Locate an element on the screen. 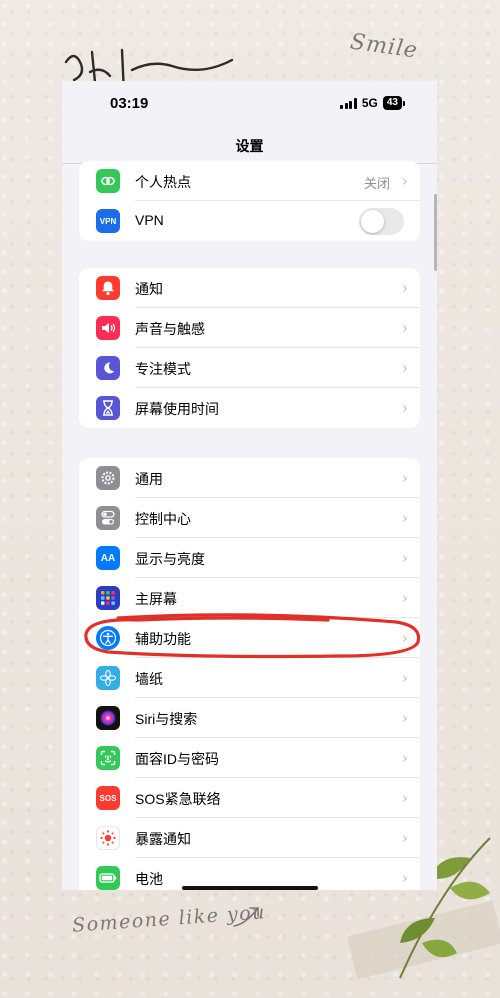 The image size is (500, 998). signal-icon is located at coordinates (348, 103).